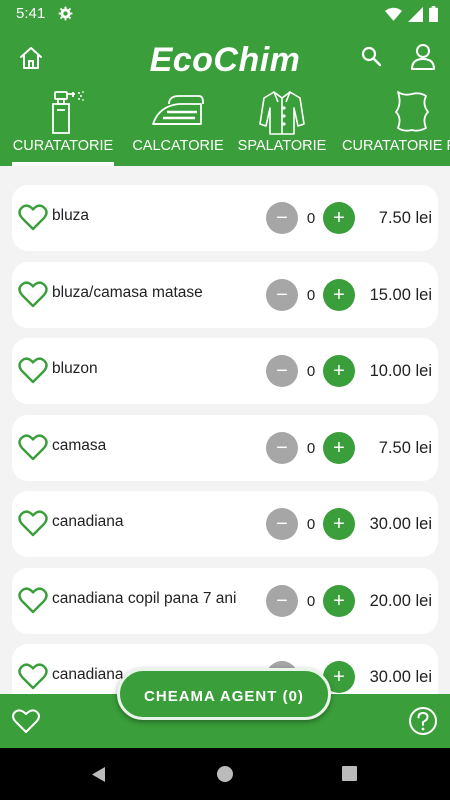  Describe the element at coordinates (127, 292) in the screenshot. I see `product-name: bluza/camasa matase` at that location.